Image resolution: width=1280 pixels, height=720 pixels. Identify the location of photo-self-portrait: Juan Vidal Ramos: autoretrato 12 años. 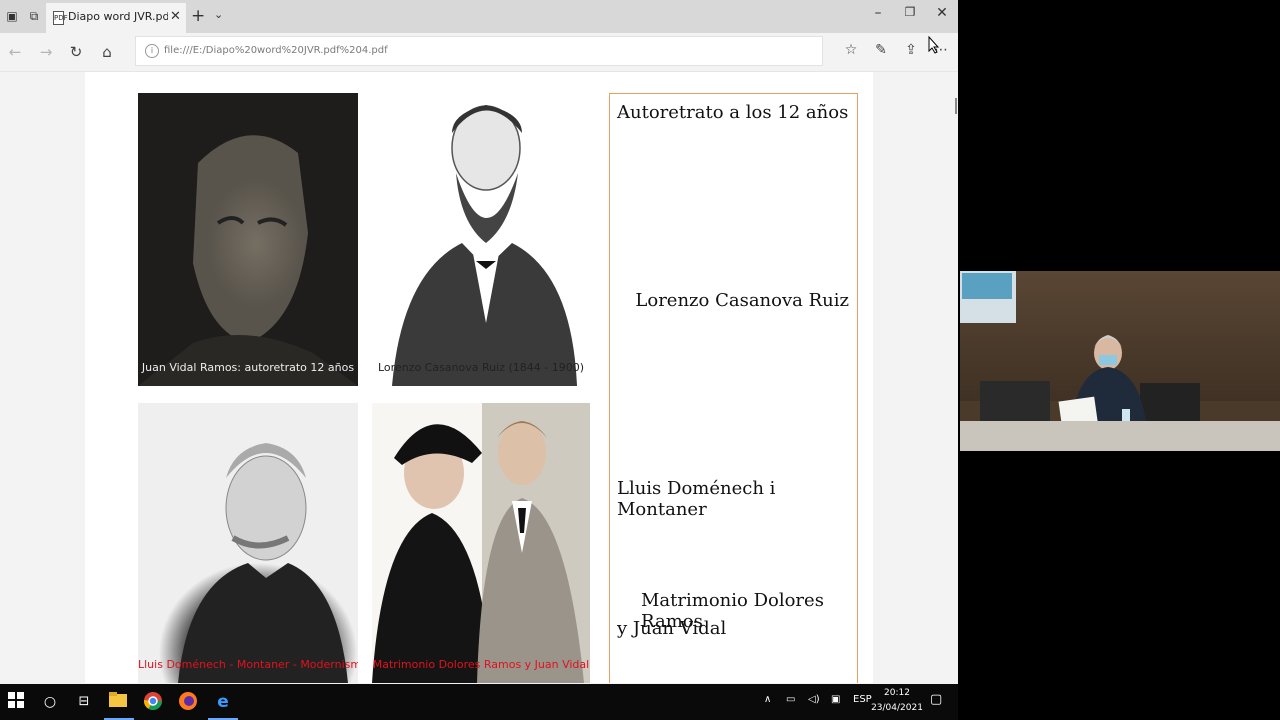
(248, 239).